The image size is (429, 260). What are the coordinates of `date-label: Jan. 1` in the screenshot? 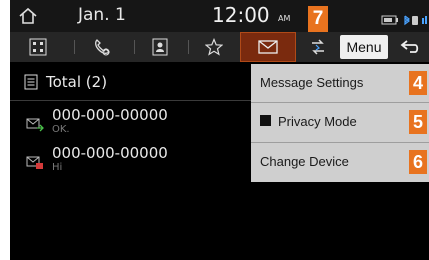 It's located at (102, 15).